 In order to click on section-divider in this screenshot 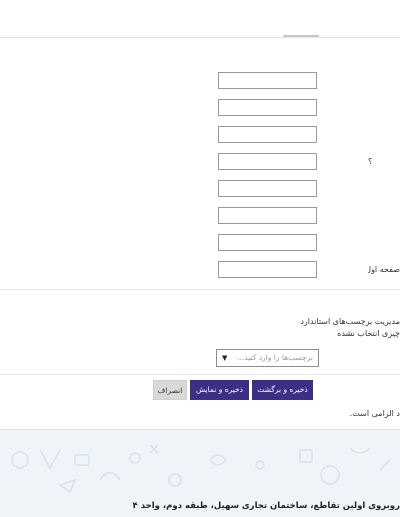, I will do `click(200, 289)`.